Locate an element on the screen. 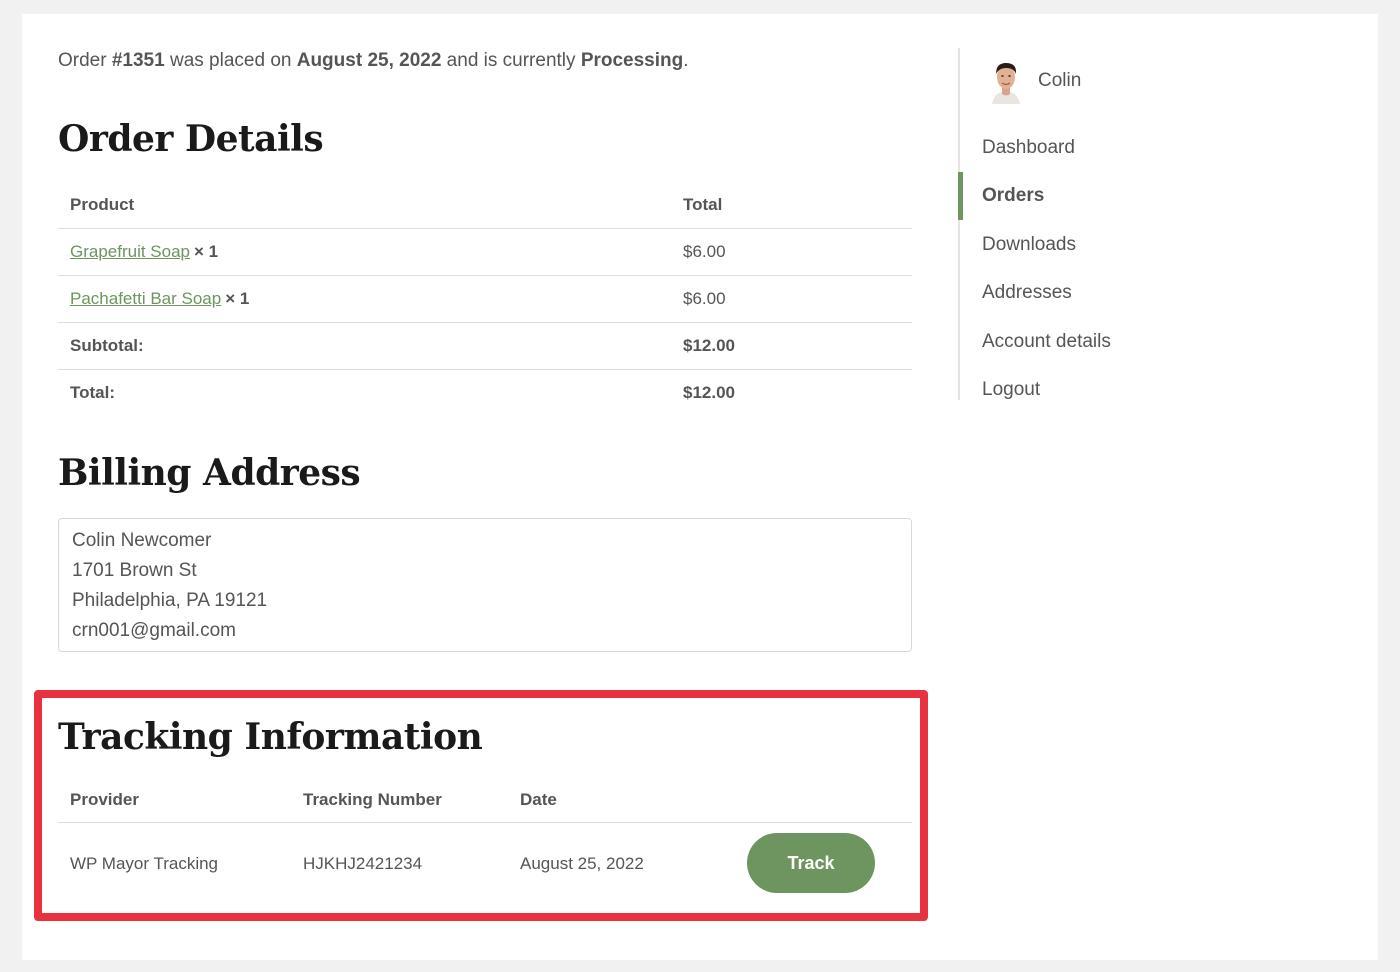 Image resolution: width=1400 pixels, height=972 pixels. table-row: Pachafetti Bar Soap × 1 $6.00 is located at coordinates (485, 299).